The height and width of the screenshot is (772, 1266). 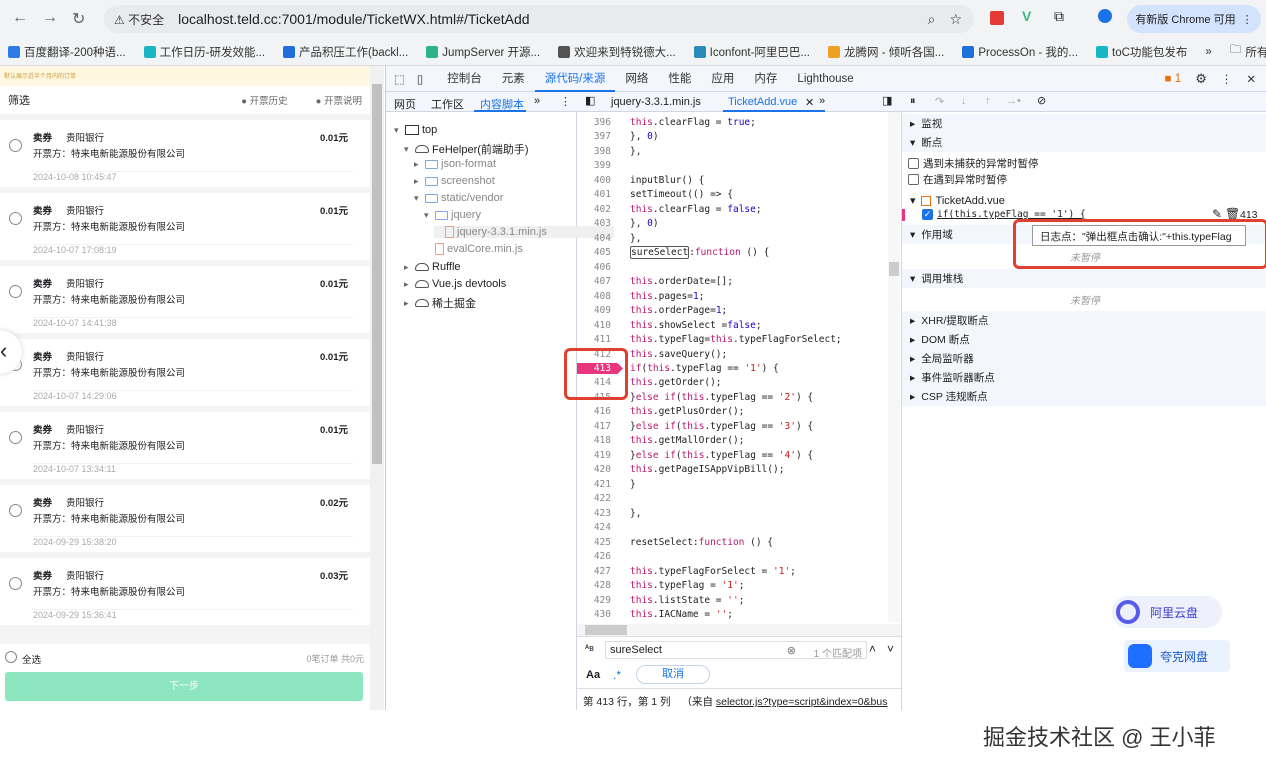 What do you see at coordinates (736, 650) in the screenshot?
I see `search-input: sureSelect ⊗ 1 个匹配项` at bounding box center [736, 650].